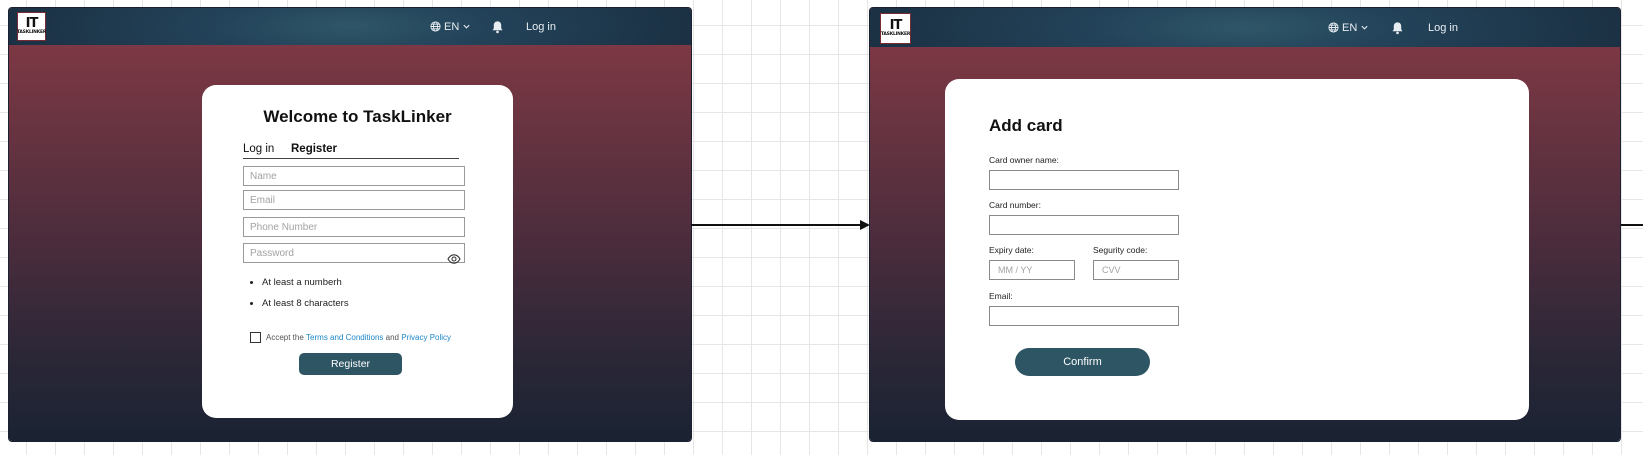  Describe the element at coordinates (354, 227) in the screenshot. I see `phone-input` at that location.